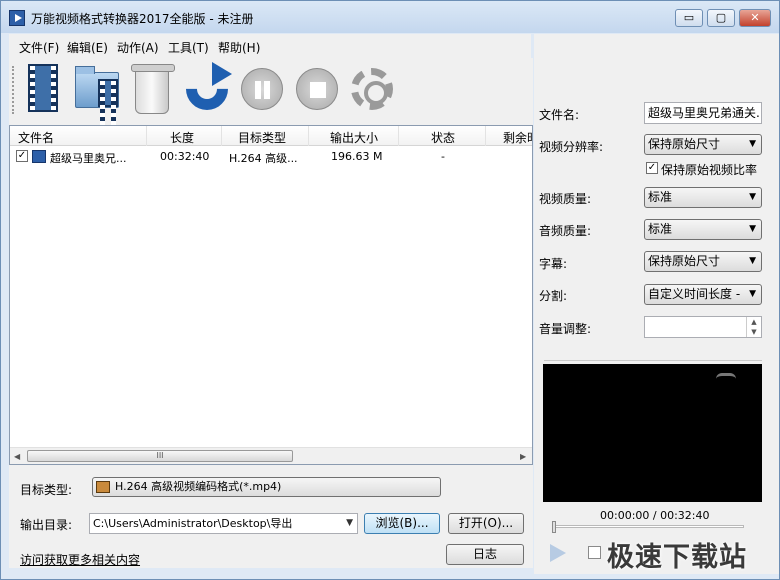 The width and height of the screenshot is (780, 580). What do you see at coordinates (660, 197) in the screenshot?
I see `video-quality-value: 标准` at bounding box center [660, 197].